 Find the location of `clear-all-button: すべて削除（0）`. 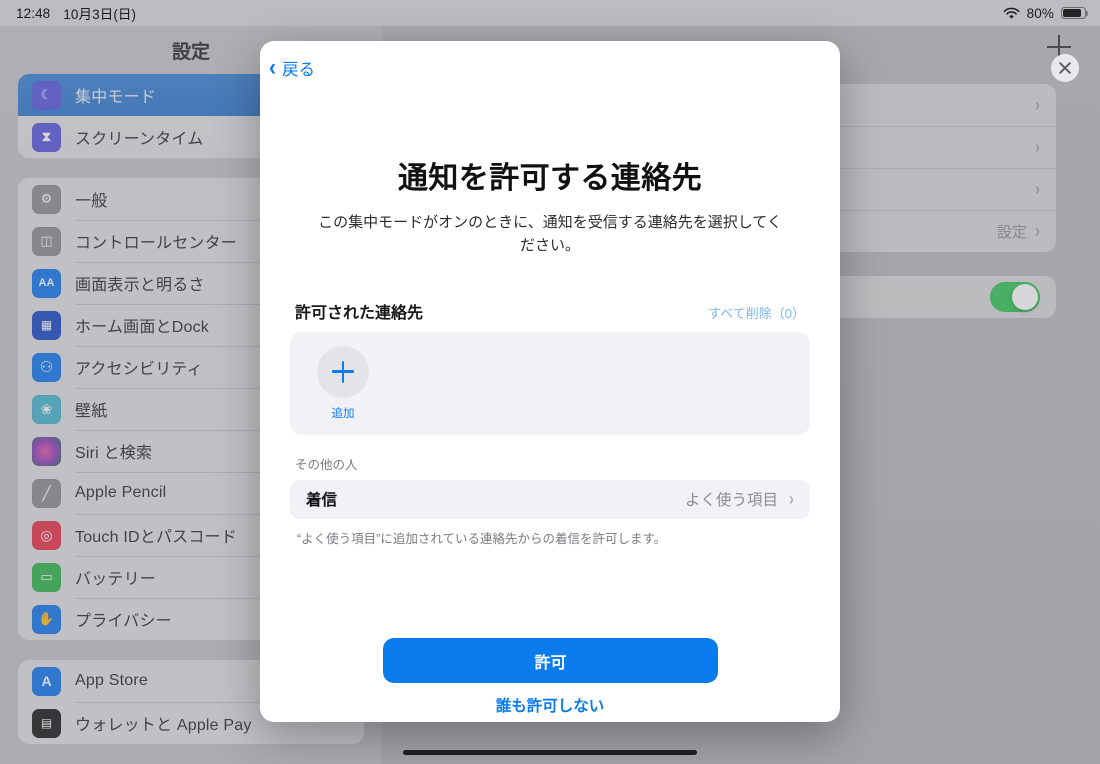

clear-all-button: すべて削除（0） is located at coordinates (756, 312).